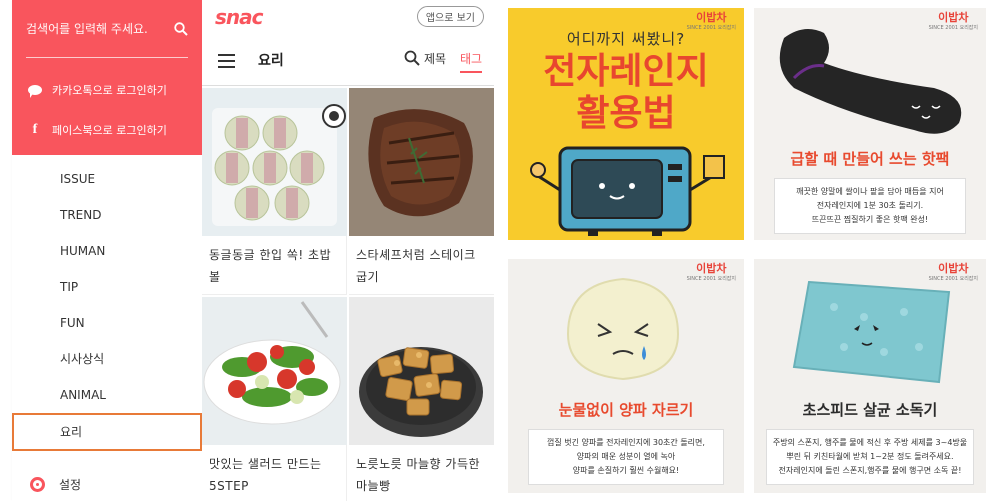  I want to click on tile-subtitle: 어디까지 써봤니?, so click(626, 39).